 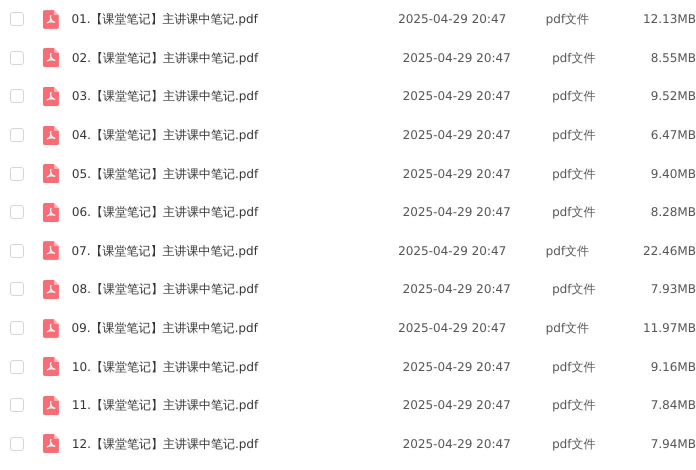 I want to click on file-size: 12.13MB, so click(x=669, y=19).